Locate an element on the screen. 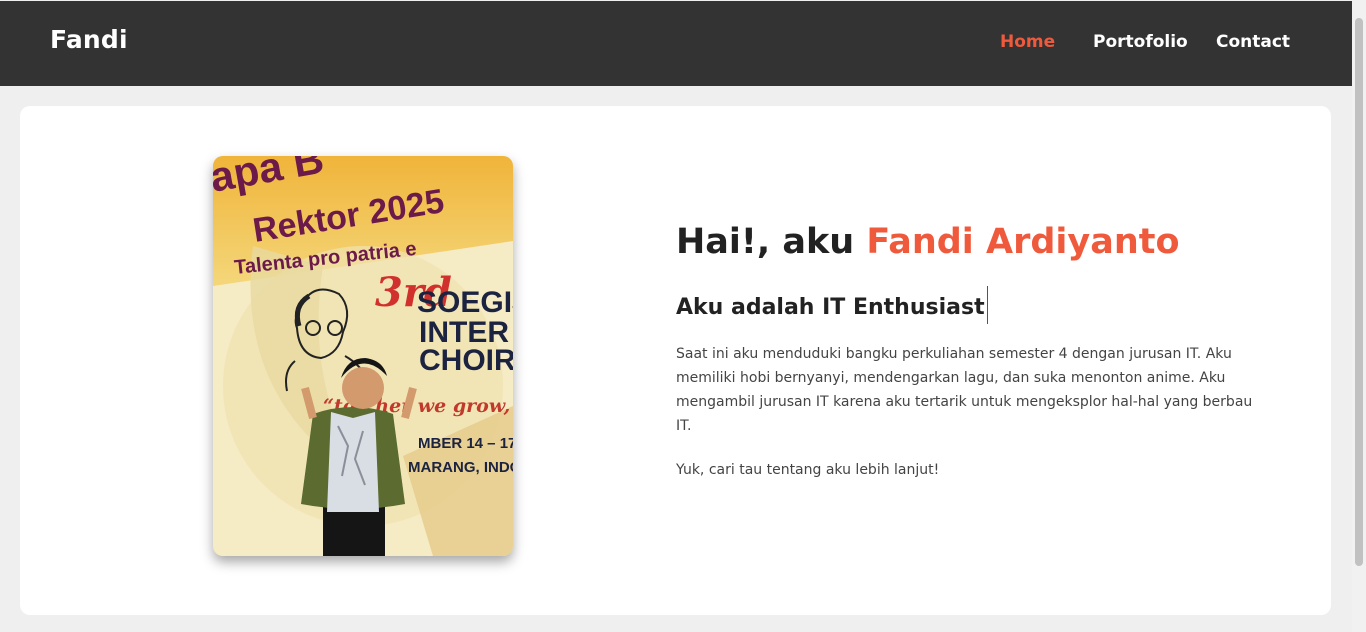  page-scrollbar is located at coordinates (1359, 316).